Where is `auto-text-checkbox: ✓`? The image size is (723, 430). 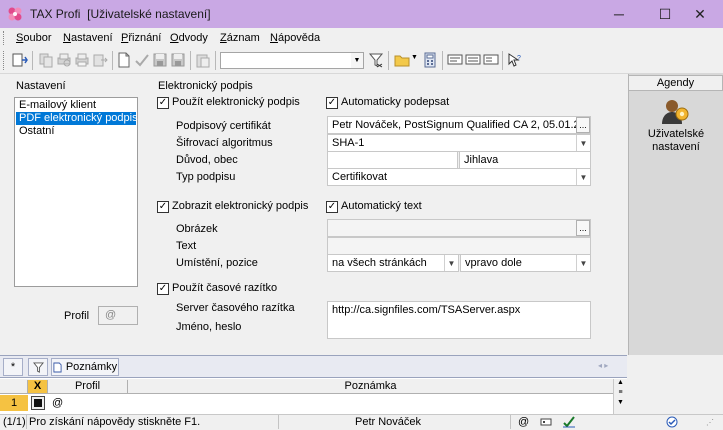 auto-text-checkbox: ✓ is located at coordinates (332, 207).